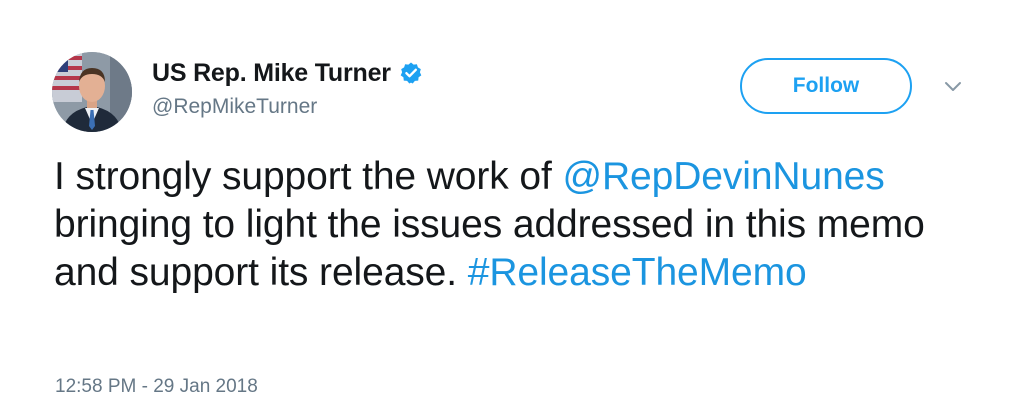  What do you see at coordinates (271, 73) in the screenshot?
I see `author-display-name: US Rep. Mike Turner` at bounding box center [271, 73].